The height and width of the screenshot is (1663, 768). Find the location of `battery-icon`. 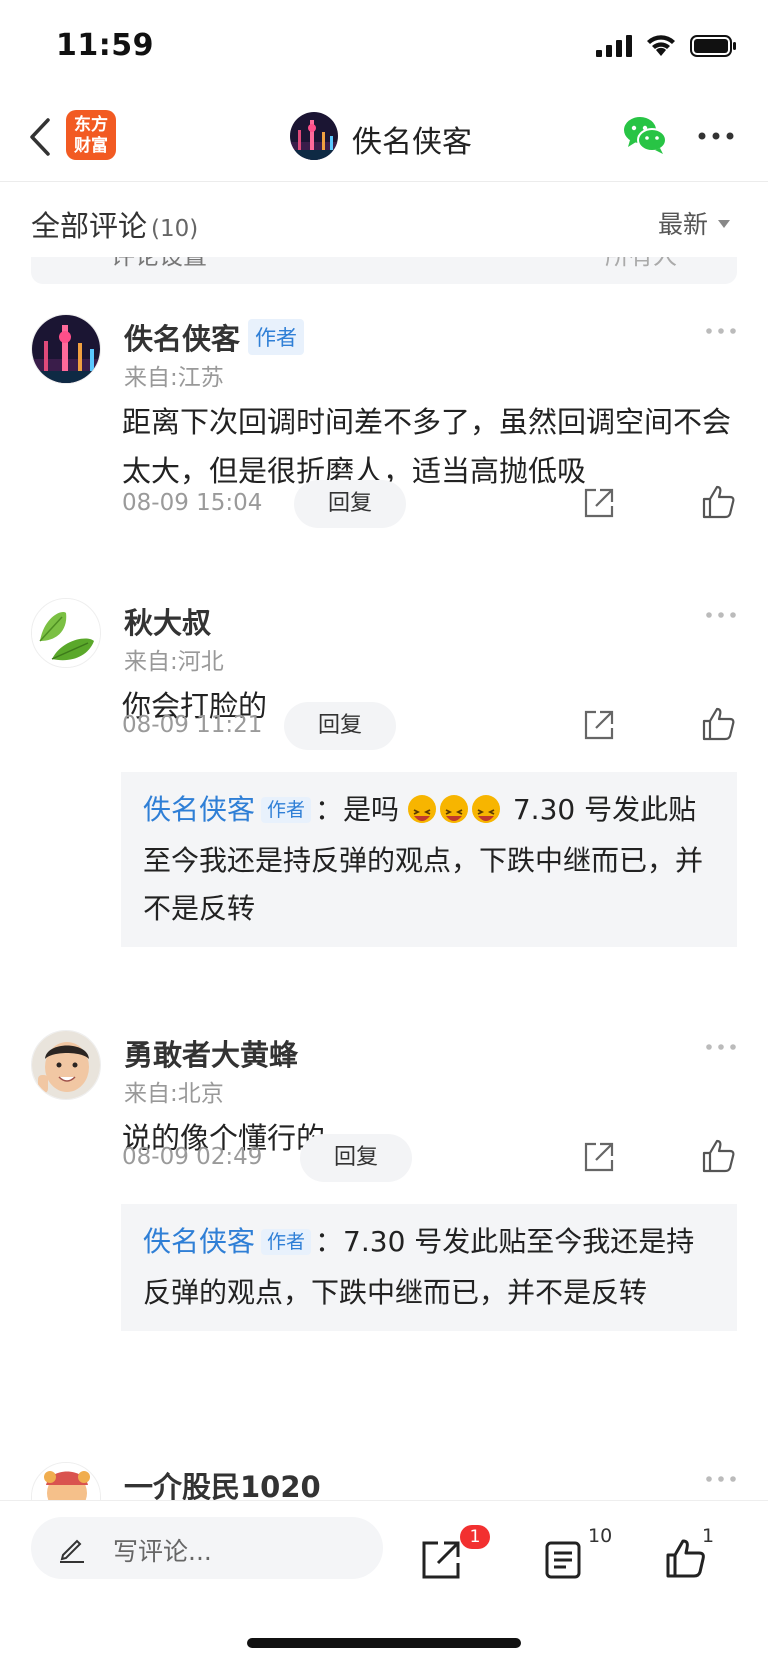

battery-icon is located at coordinates (713, 46).